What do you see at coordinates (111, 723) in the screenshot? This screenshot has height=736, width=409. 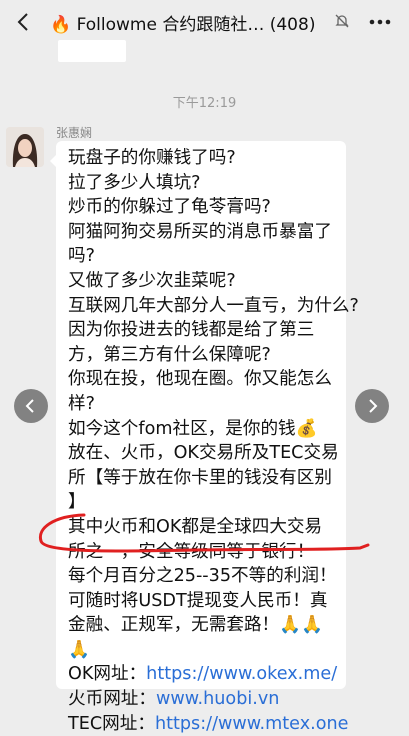 I see `link-label: TEC网址：` at bounding box center [111, 723].